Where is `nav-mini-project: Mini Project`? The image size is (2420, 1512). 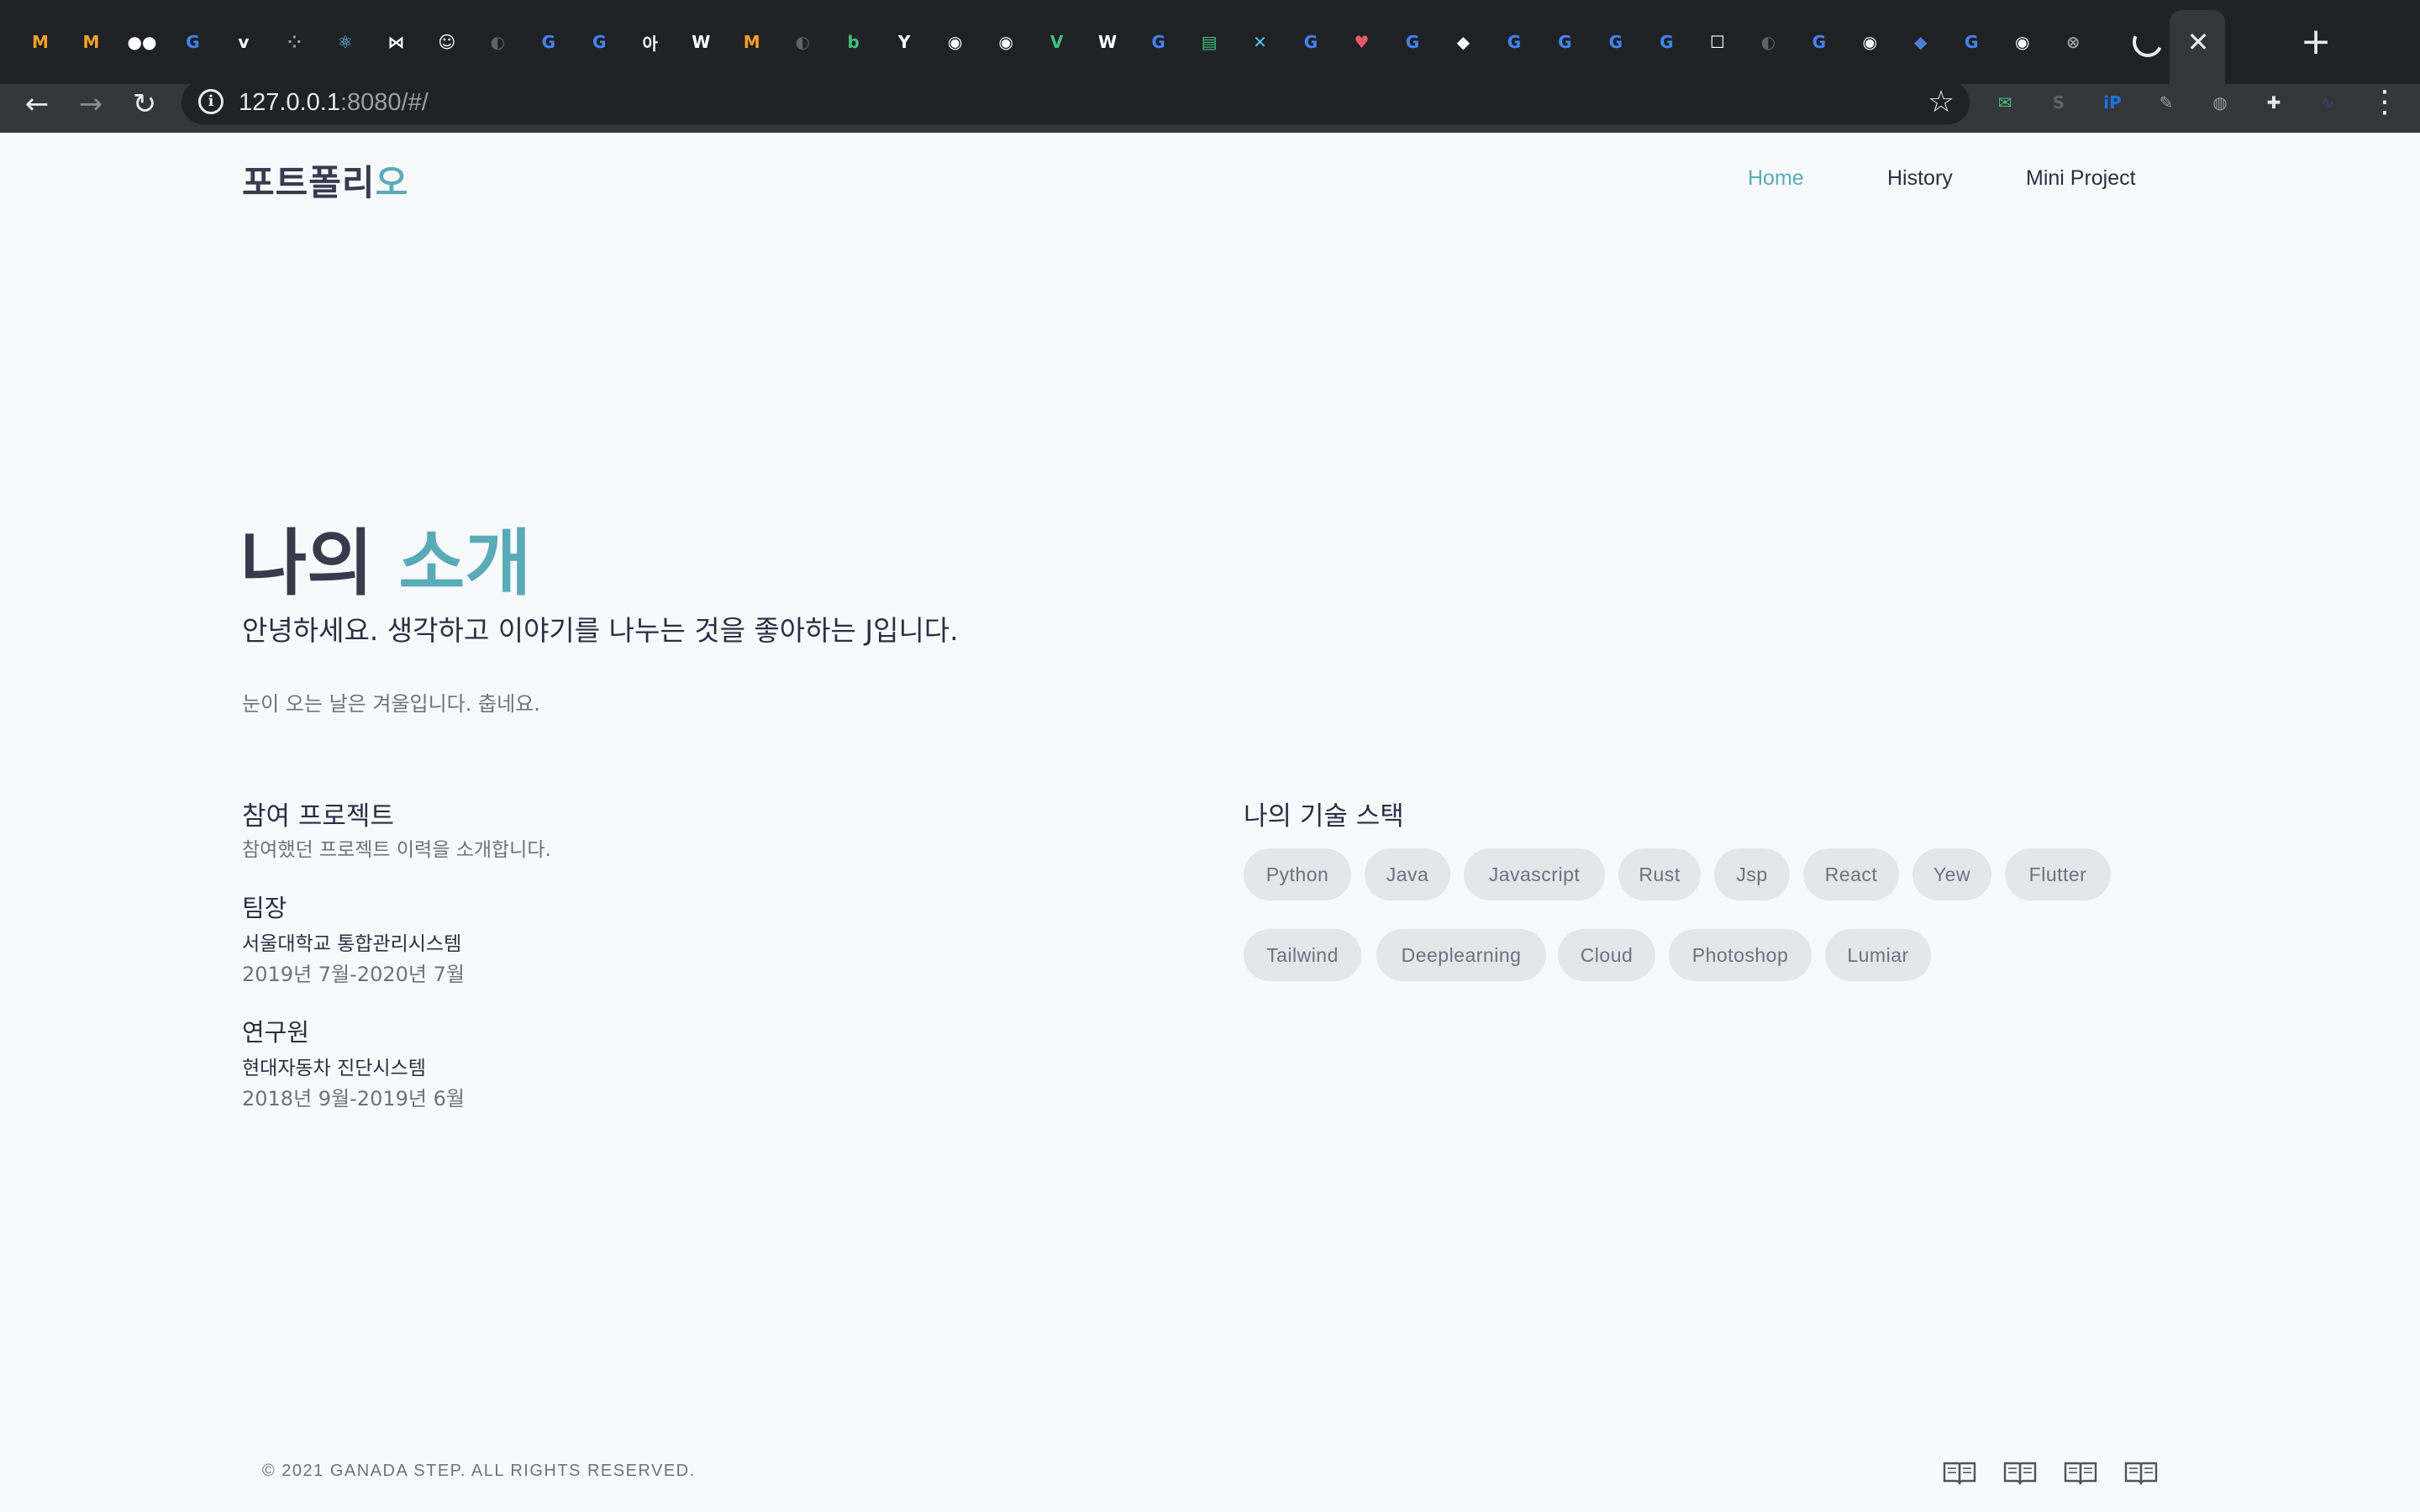
nav-mini-project: Mini Project is located at coordinates (2081, 178).